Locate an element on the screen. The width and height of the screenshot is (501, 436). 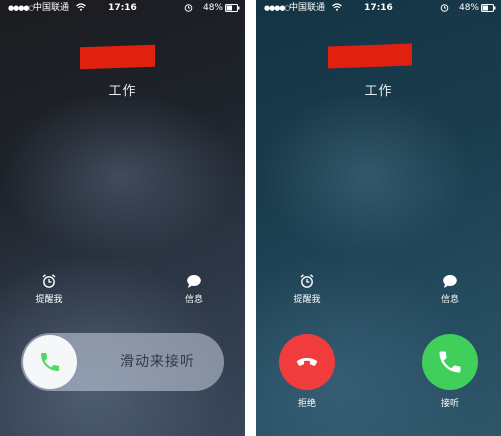
accept-label: 接听 is located at coordinates (449, 404).